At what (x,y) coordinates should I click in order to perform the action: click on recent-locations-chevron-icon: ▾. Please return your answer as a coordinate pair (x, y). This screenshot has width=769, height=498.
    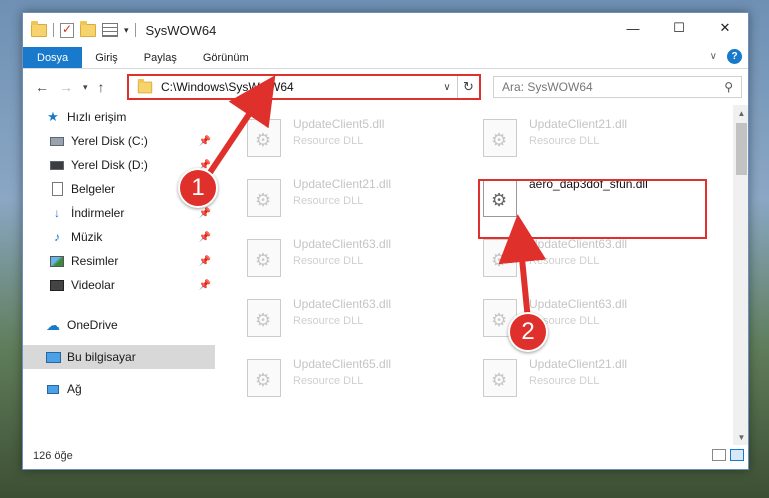
    Looking at the image, I should click on (85, 87).